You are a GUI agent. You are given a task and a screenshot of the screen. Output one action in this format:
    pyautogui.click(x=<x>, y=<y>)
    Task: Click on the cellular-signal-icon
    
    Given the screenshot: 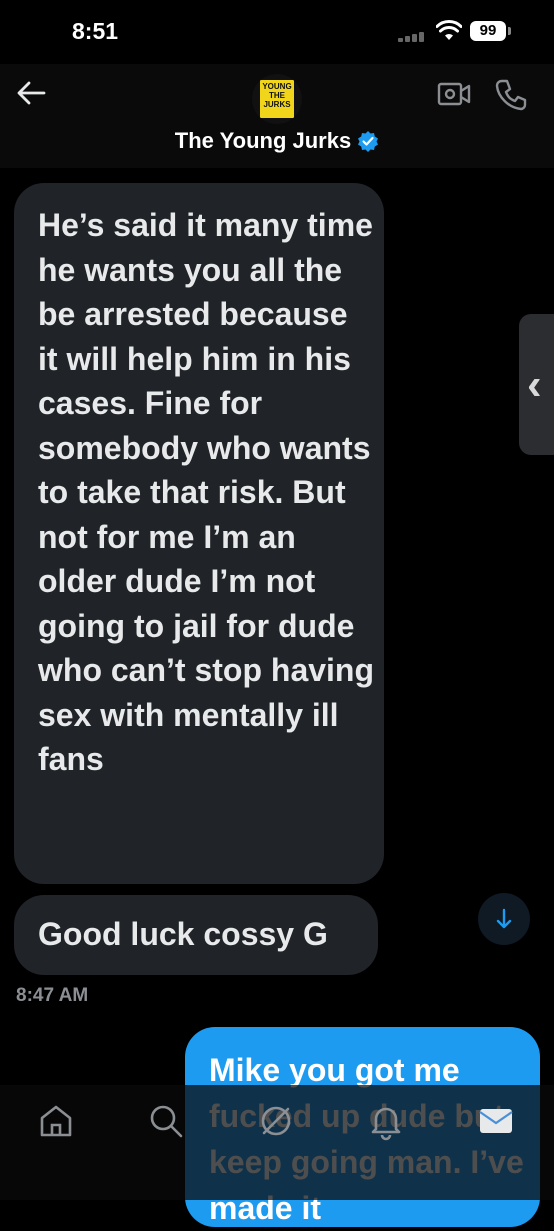 What is the action you would take?
    pyautogui.click(x=413, y=36)
    